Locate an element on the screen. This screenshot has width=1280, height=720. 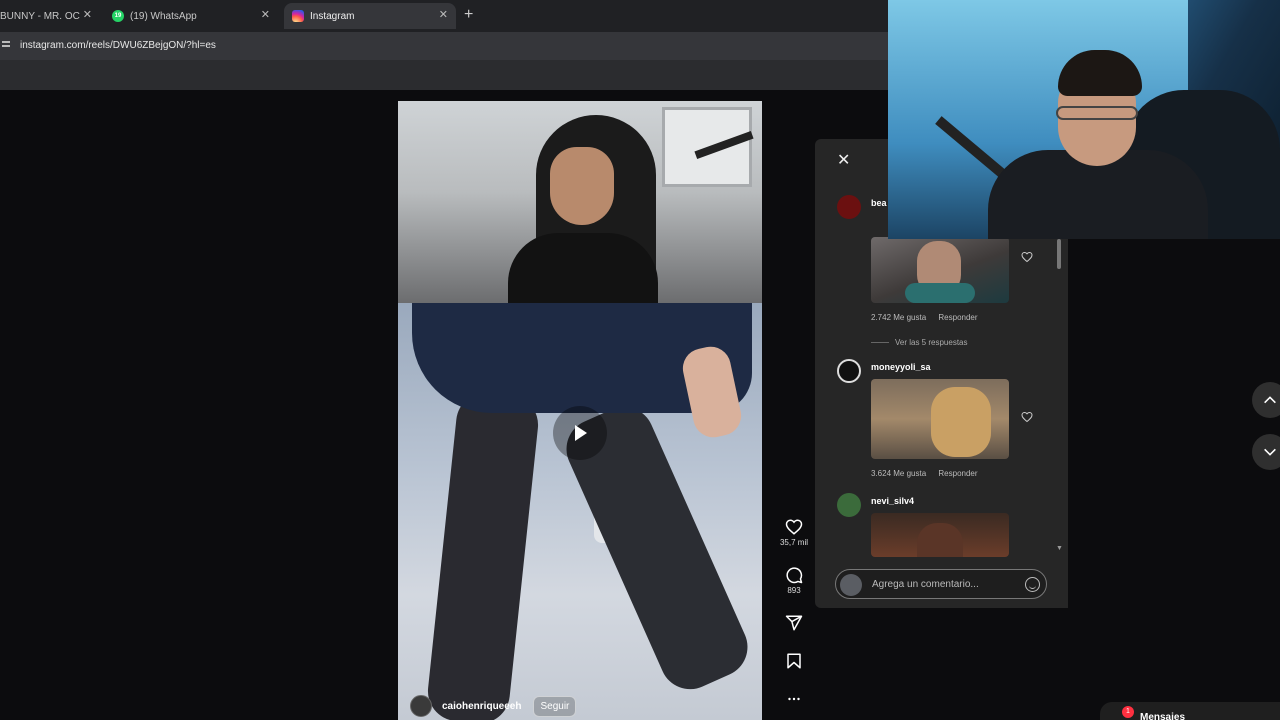
comment-likes: 2.742 Me gusta is located at coordinates (898, 317).